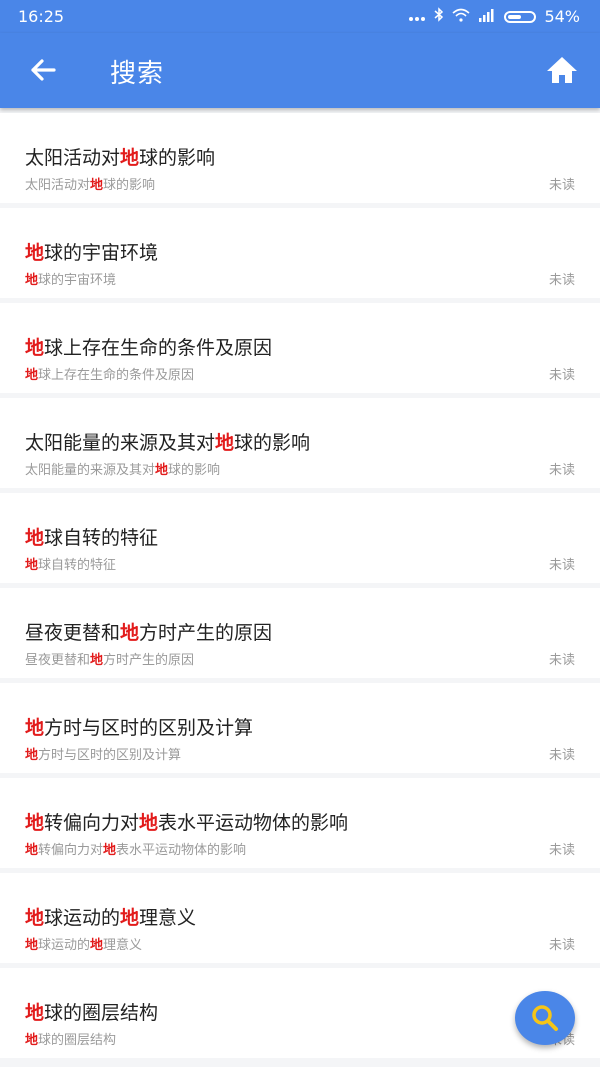 This screenshot has height=1067, width=600. What do you see at coordinates (300, 158) in the screenshot?
I see `list-item: 太阳活动对地球的影响 太阳活动对地球的影响 未读` at bounding box center [300, 158].